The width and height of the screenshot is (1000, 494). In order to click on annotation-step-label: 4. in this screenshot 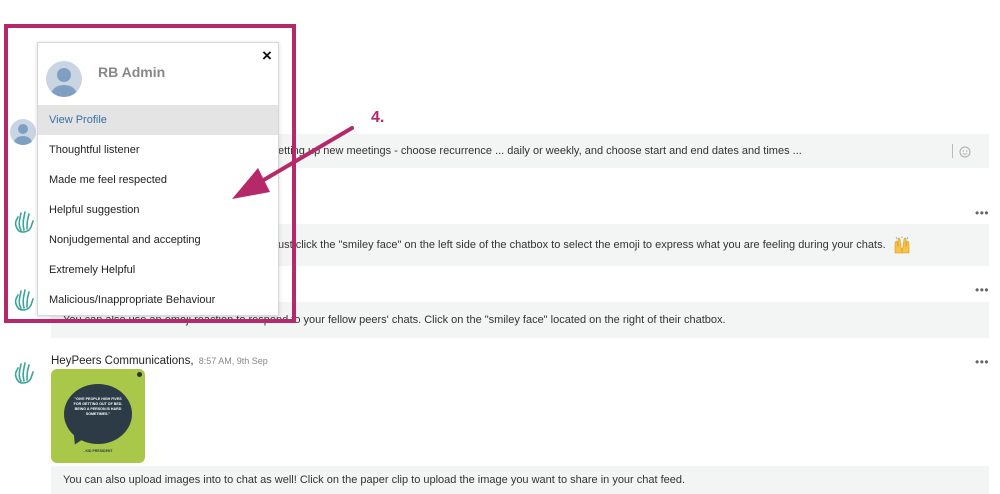, I will do `click(378, 117)`.